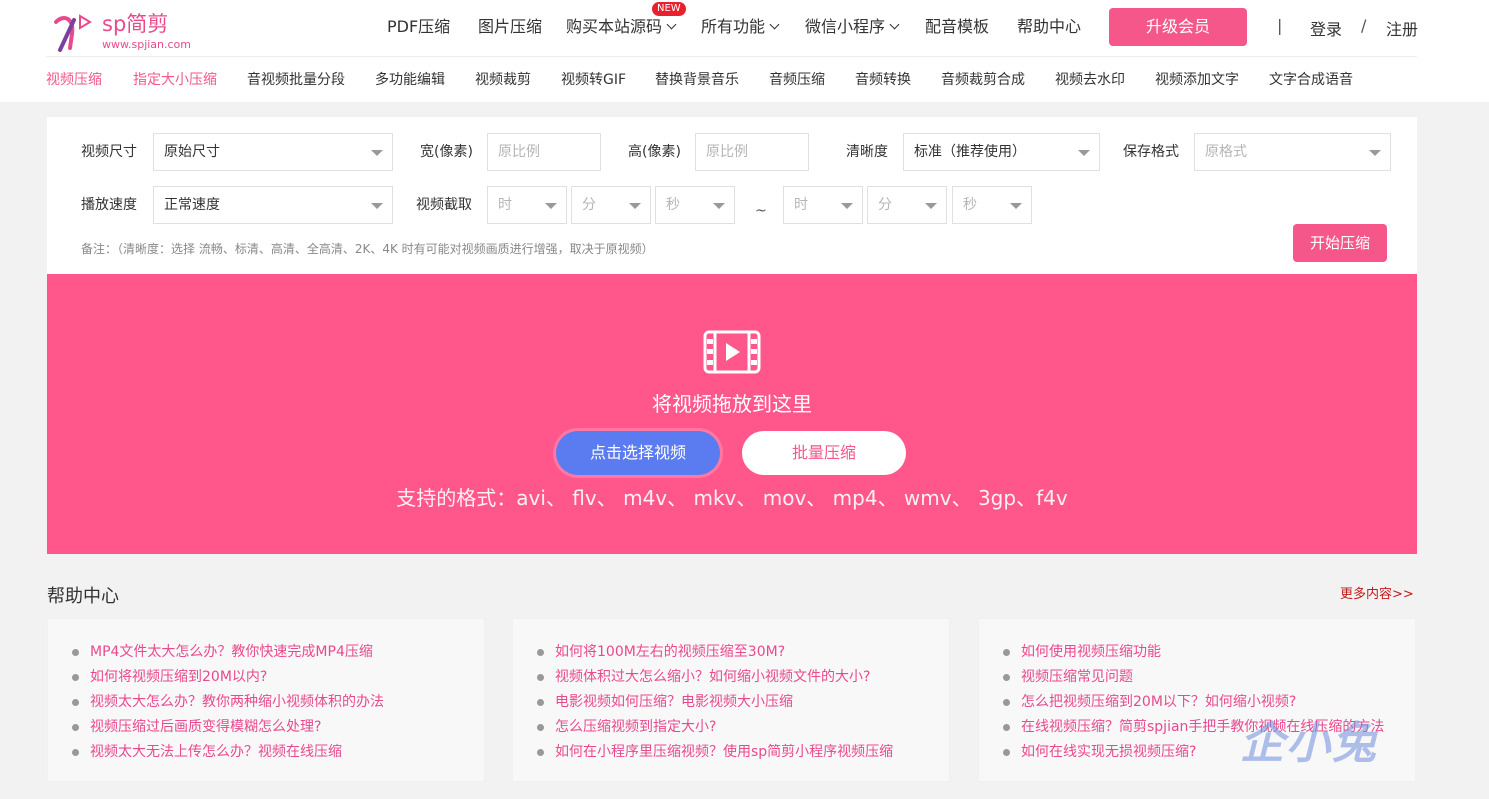 The height and width of the screenshot is (799, 1489). Describe the element at coordinates (1193, 652) in the screenshot. I see `help-article-link: 如何使用视频压缩功能` at that location.